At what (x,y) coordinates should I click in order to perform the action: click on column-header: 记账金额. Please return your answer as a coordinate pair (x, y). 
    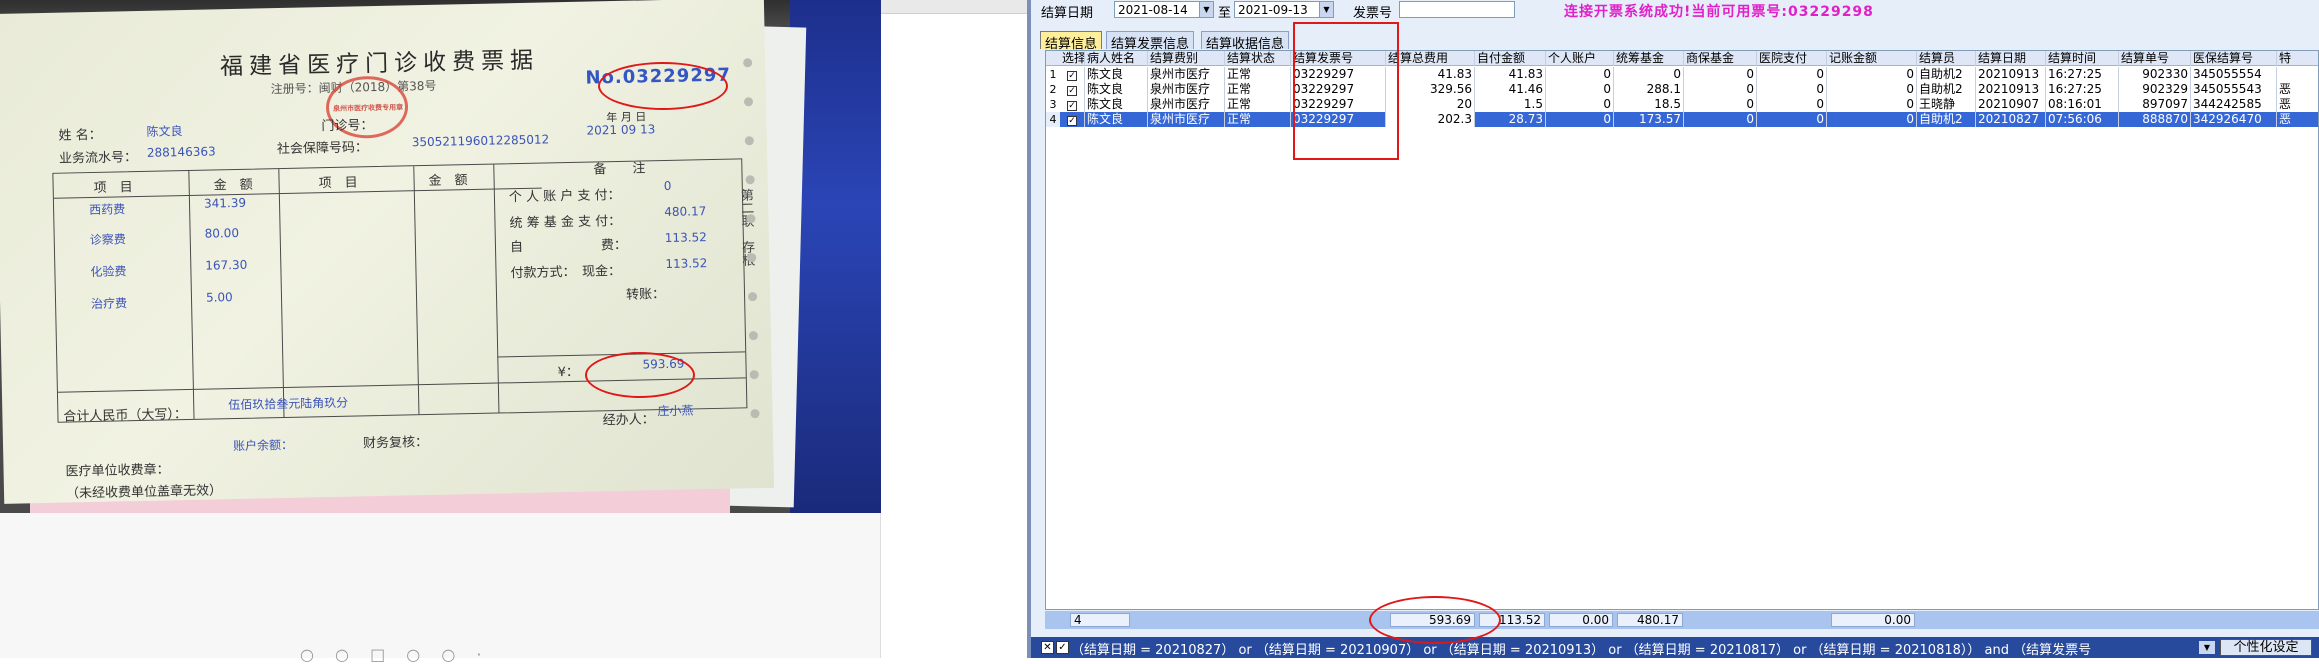
    Looking at the image, I should click on (1872, 58).